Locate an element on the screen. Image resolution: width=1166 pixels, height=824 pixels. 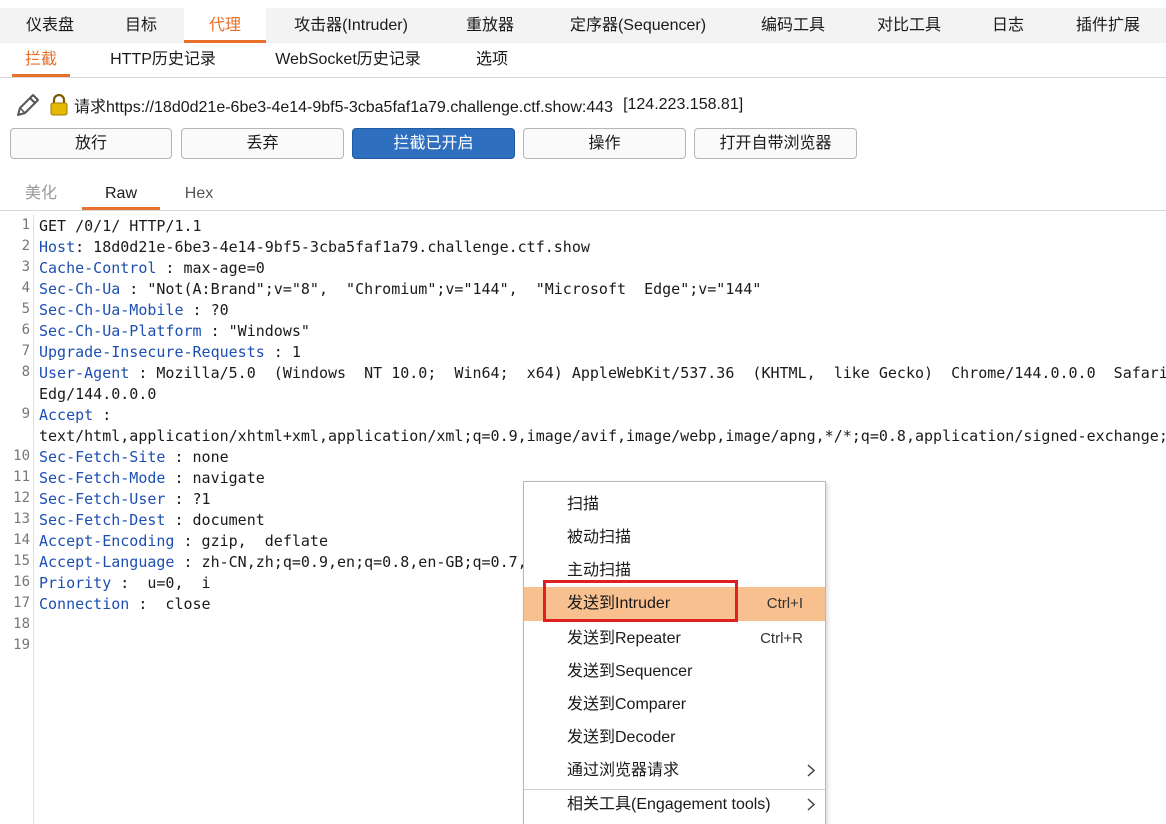
intercept-toggle-button: 拦截已开启 is located at coordinates (433, 143).